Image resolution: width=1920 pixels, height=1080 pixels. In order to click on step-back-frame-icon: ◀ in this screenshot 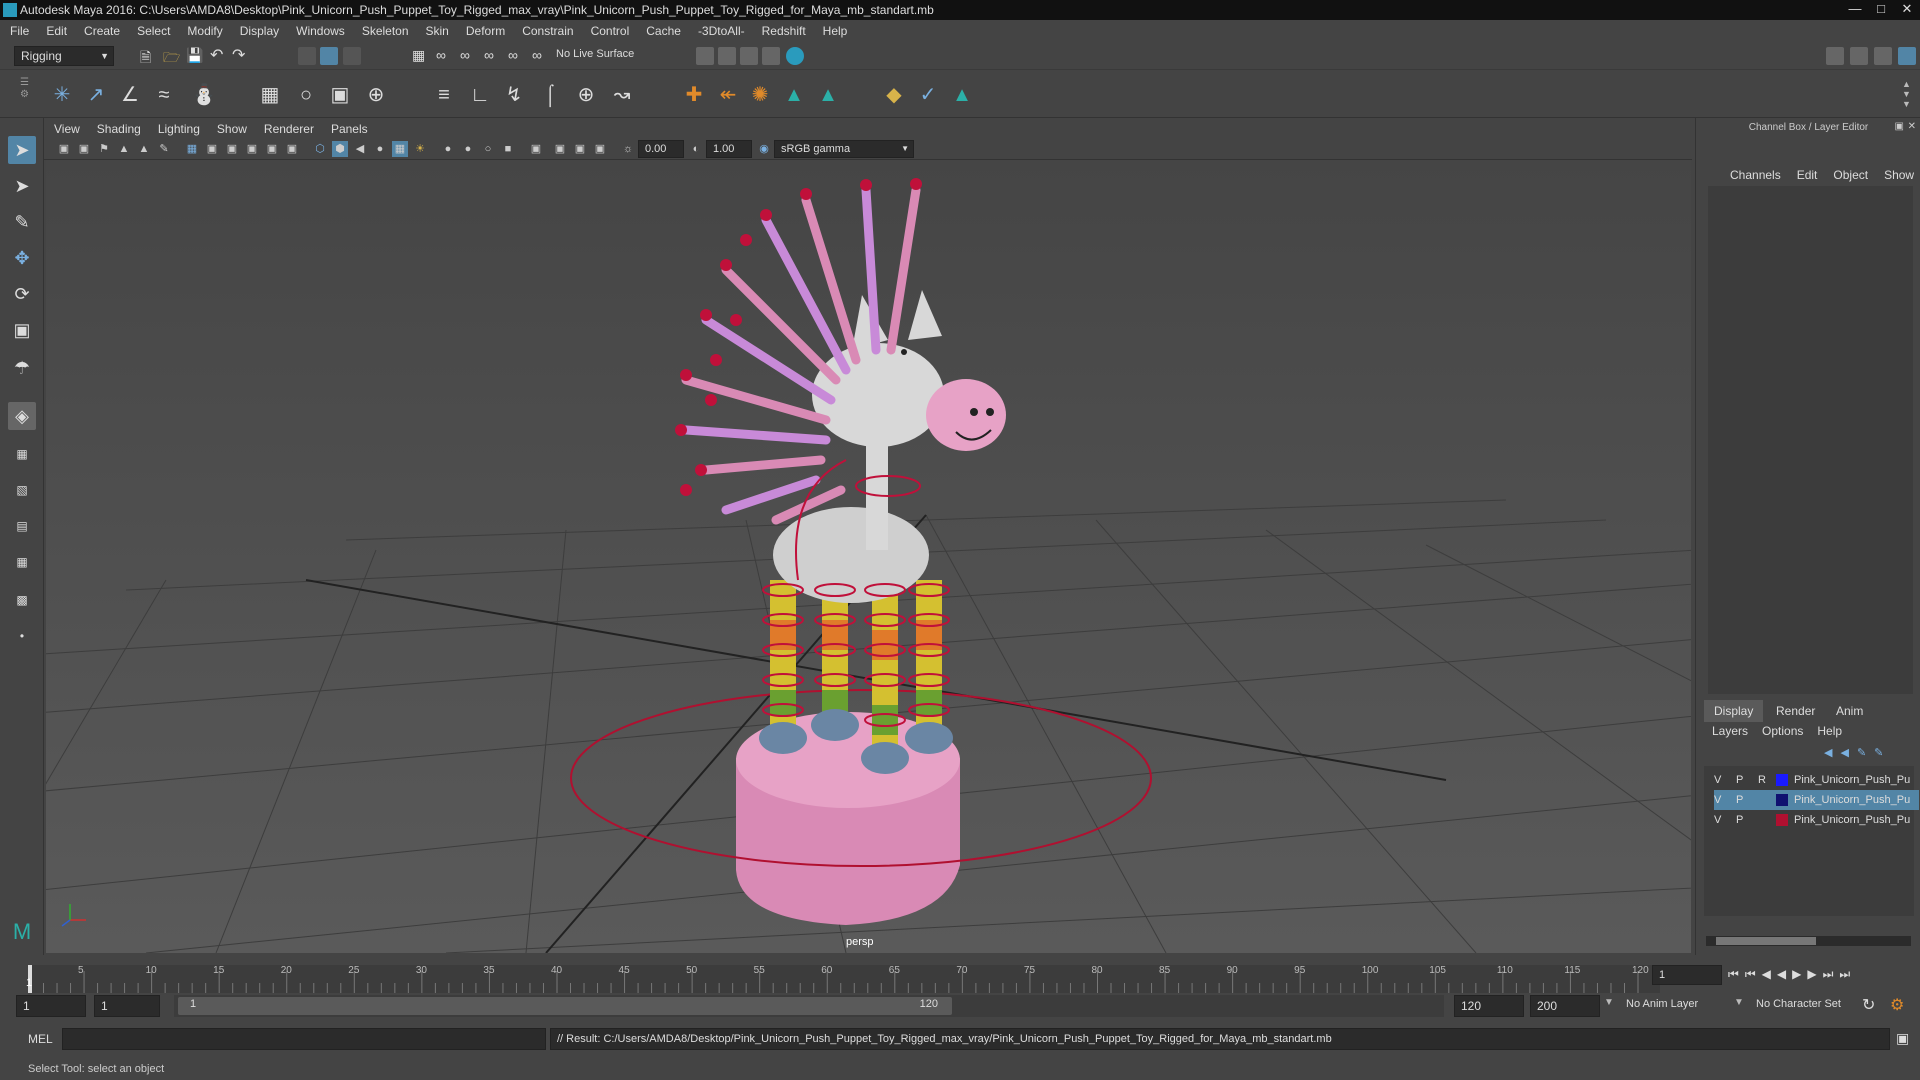, I will do `click(1766, 974)`.